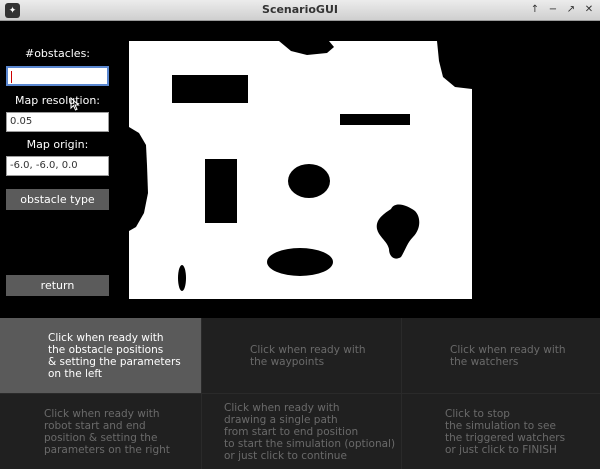 This screenshot has width=600, height=469. Describe the element at coordinates (562, 10) in the screenshot. I see `window-controls: ↑ − ↗ ✕` at that location.